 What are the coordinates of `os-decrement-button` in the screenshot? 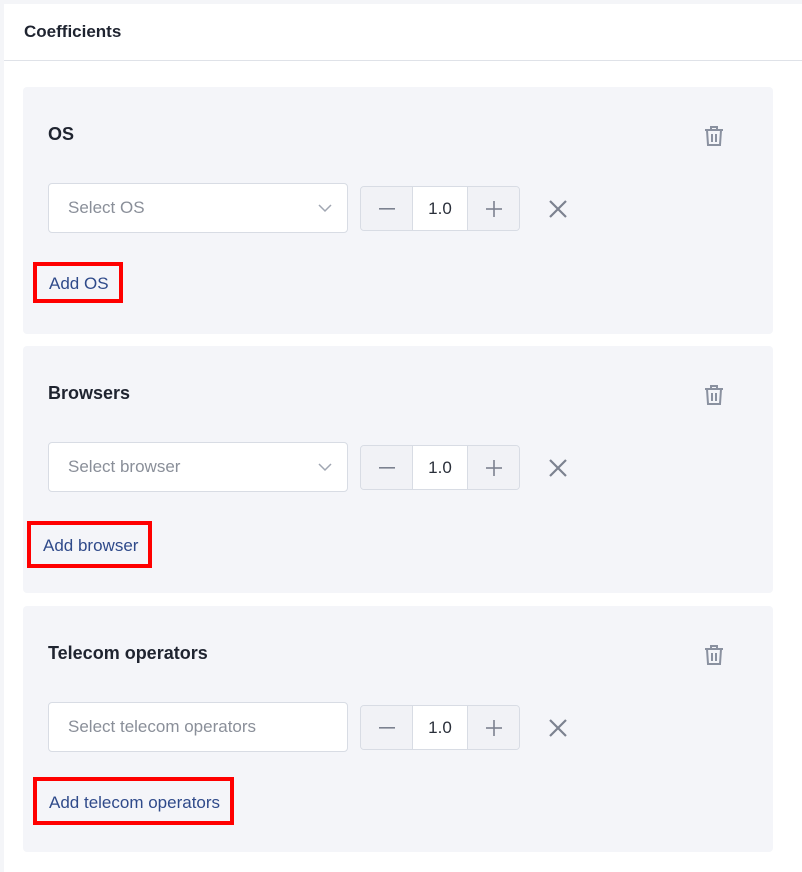 It's located at (386, 208).